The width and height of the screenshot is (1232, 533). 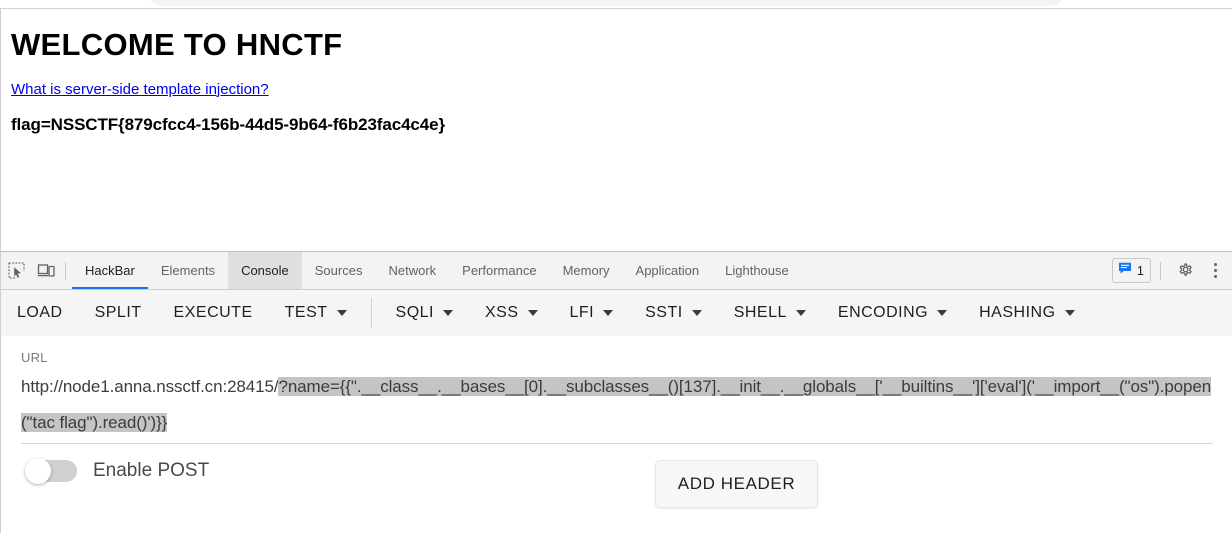 I want to click on tab-label: Performance, so click(x=499, y=270).